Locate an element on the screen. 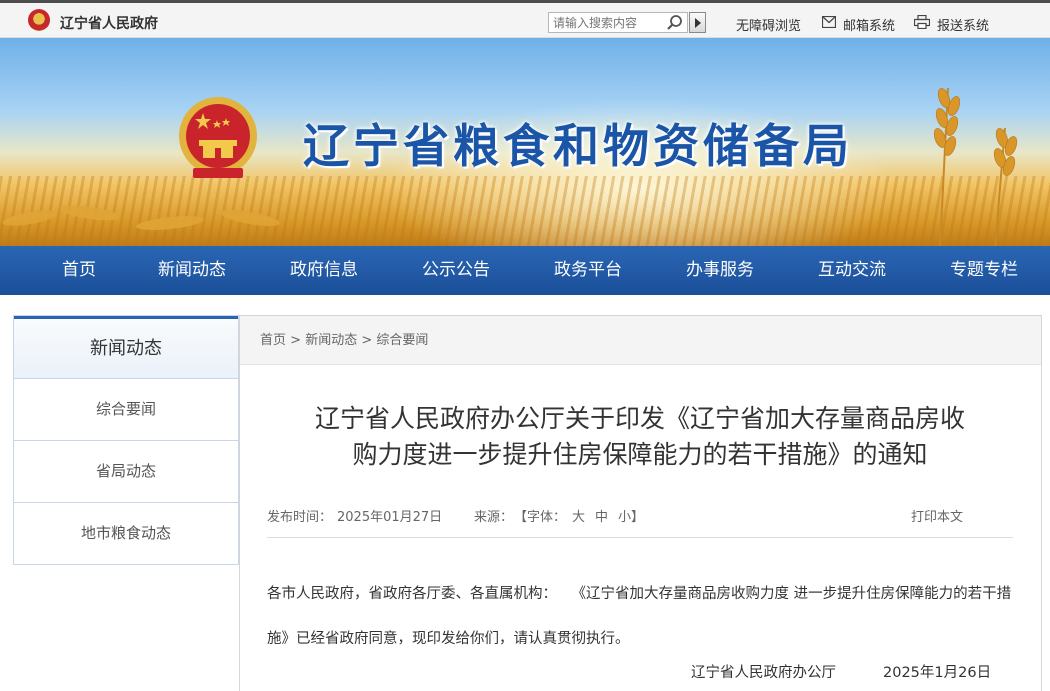 The width and height of the screenshot is (1050, 691). breadcrumb: 首页 > 新闻动态 > 综合要闻 is located at coordinates (640, 340).